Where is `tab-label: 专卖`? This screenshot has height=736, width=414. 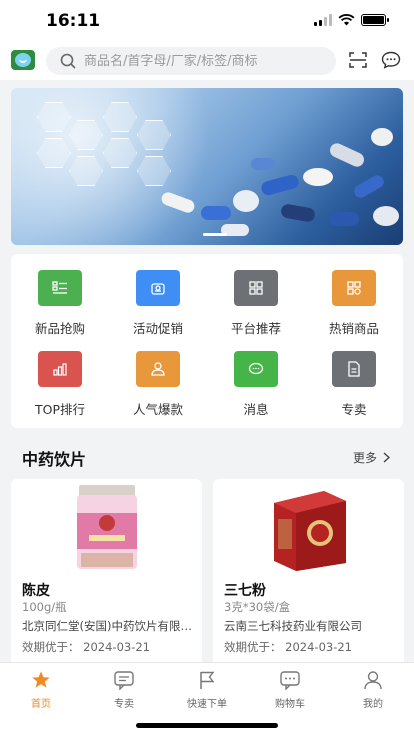
tab-label: 专卖 is located at coordinates (124, 704).